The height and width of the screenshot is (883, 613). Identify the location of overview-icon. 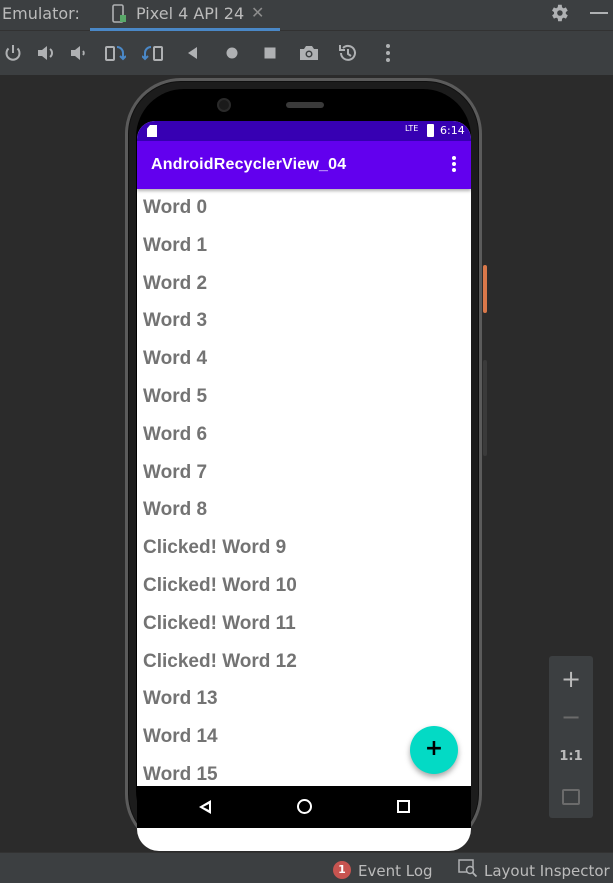
(270, 53).